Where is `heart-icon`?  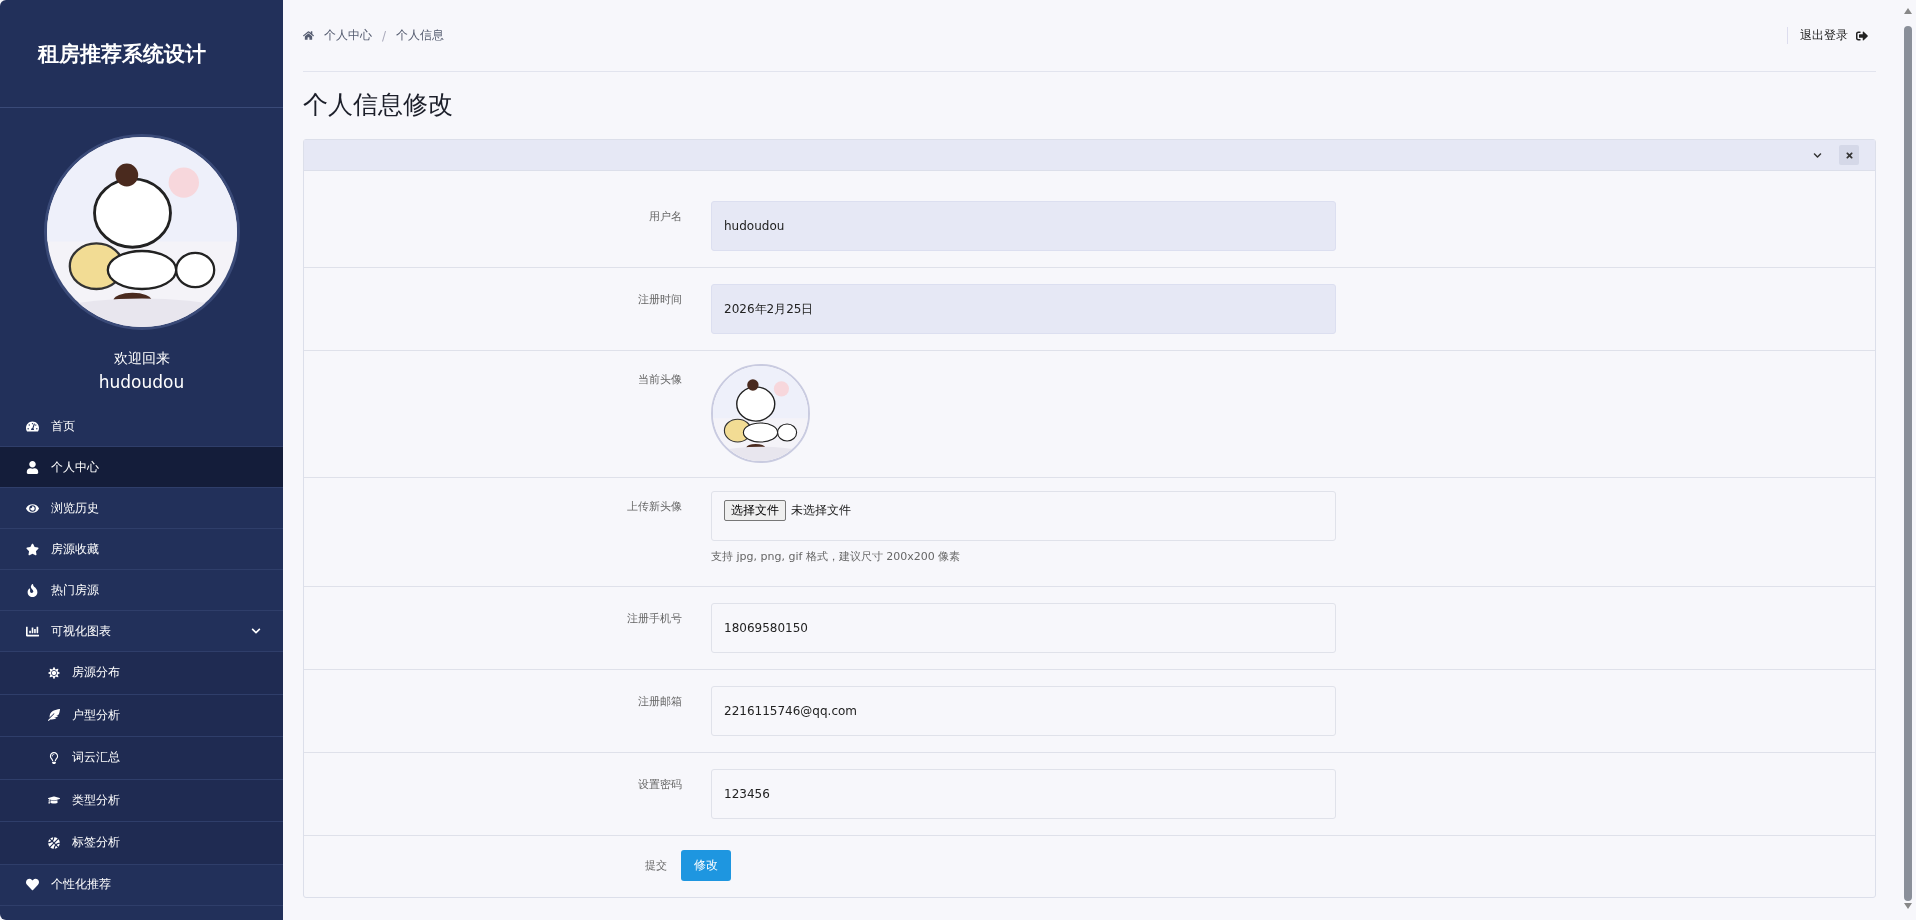 heart-icon is located at coordinates (32, 884).